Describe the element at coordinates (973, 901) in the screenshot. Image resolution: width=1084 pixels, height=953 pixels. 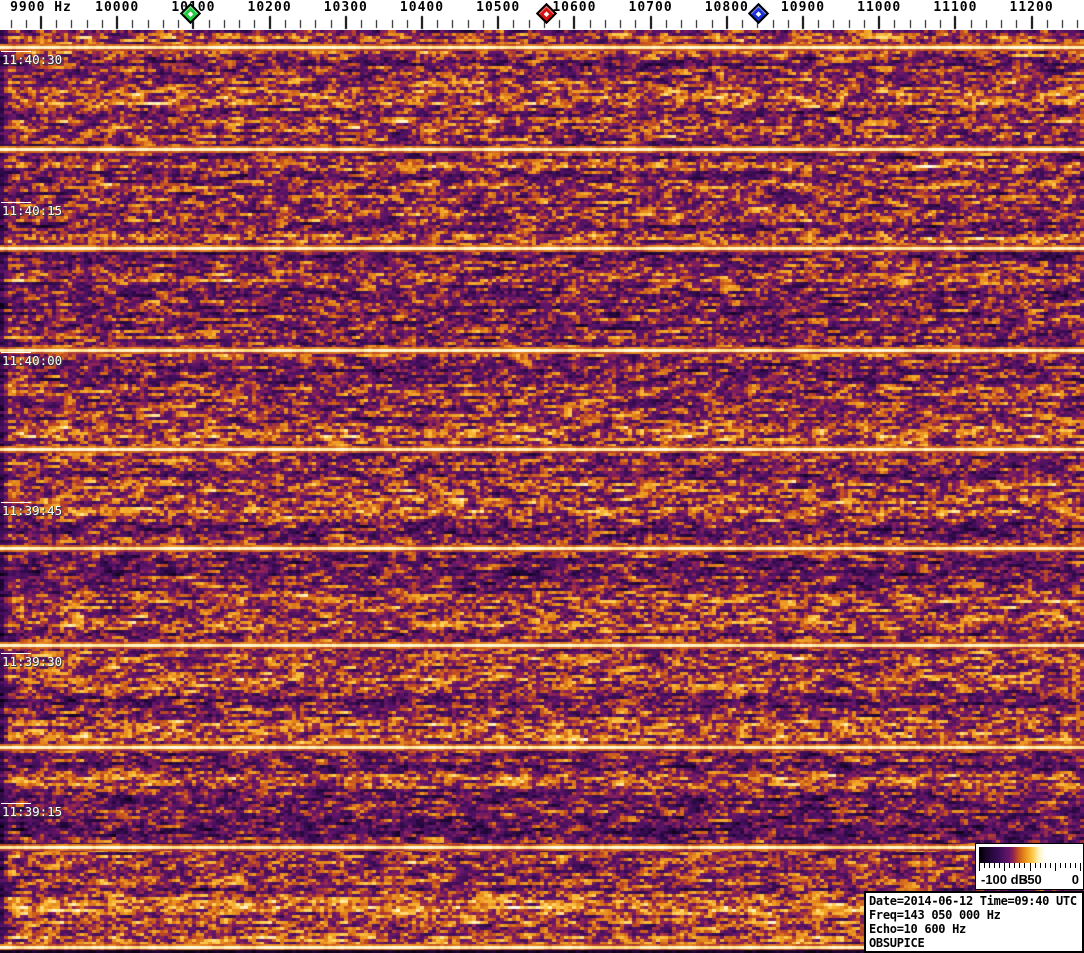
I see `info-line-date: Date=2014-06-12 Time=09:40 UTC` at that location.